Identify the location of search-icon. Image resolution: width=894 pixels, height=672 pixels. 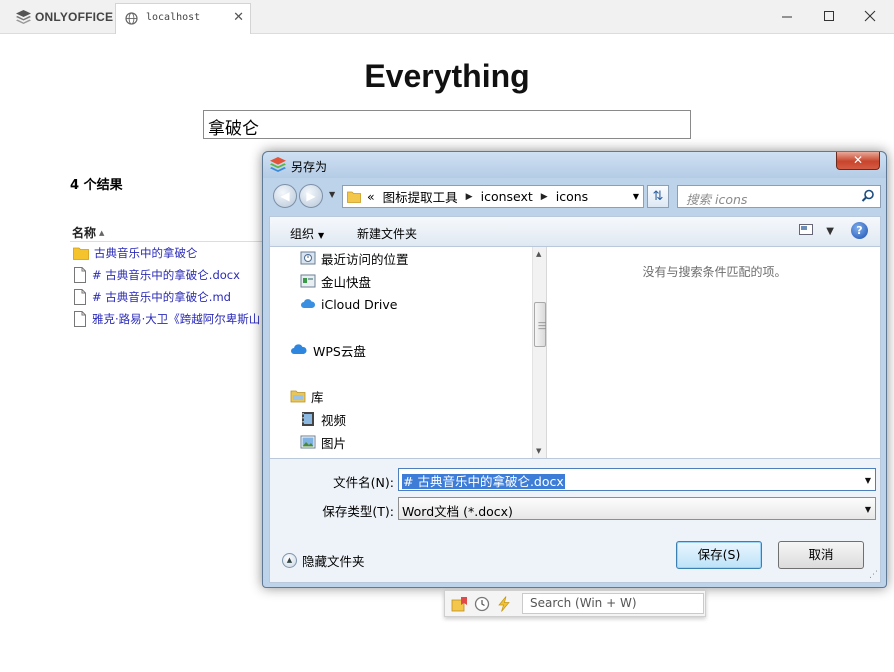
(868, 196).